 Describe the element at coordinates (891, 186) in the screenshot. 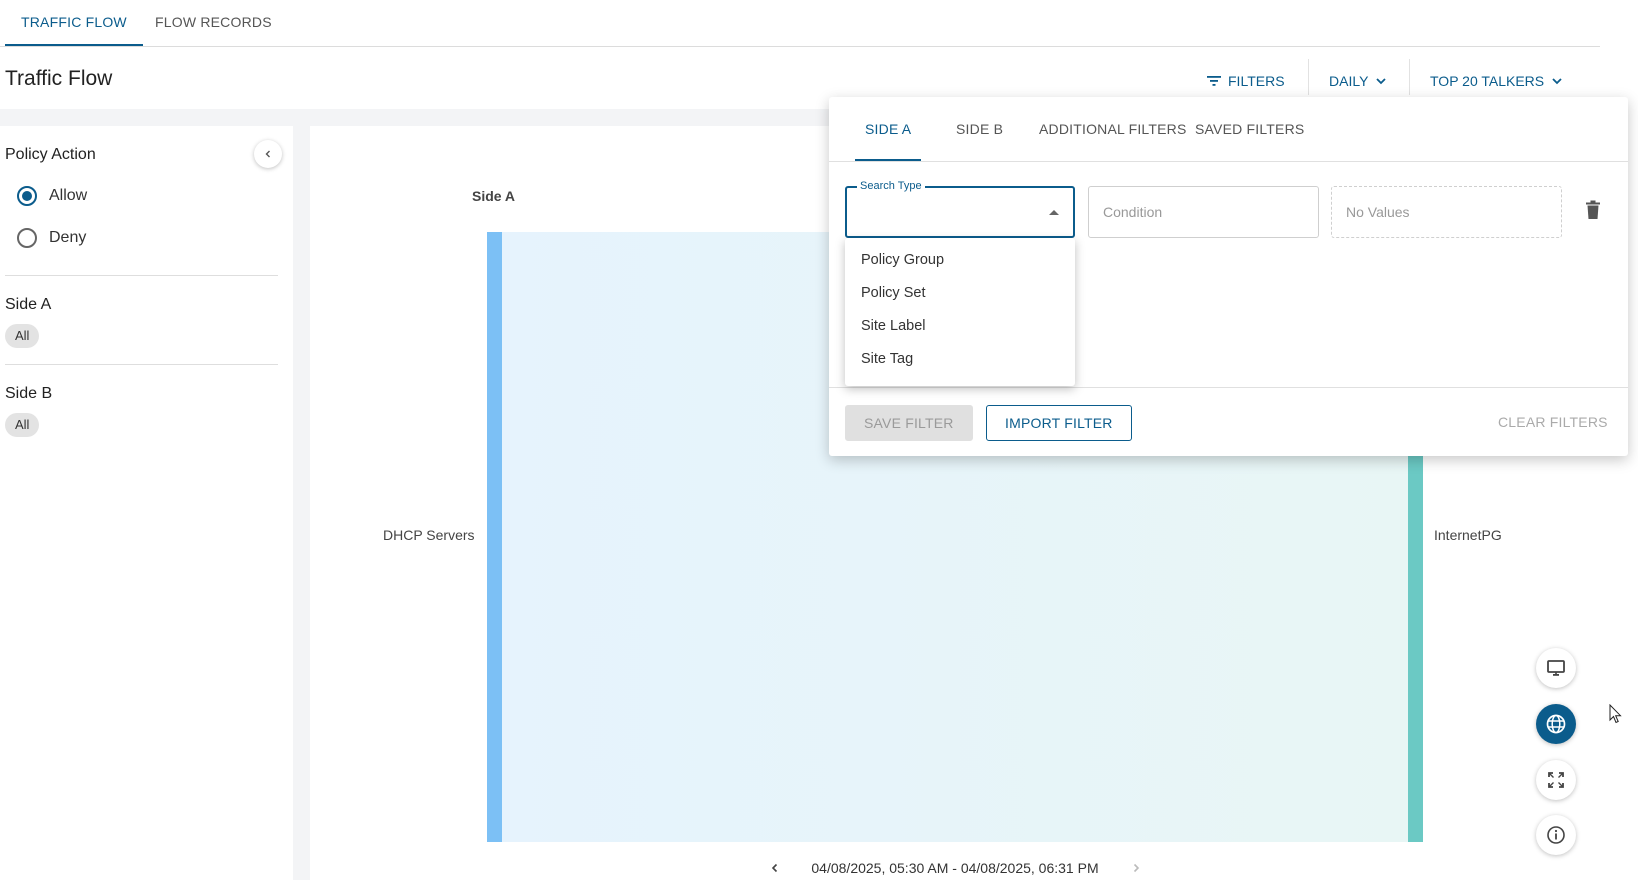

I see `search-type-label: Search Type` at that location.